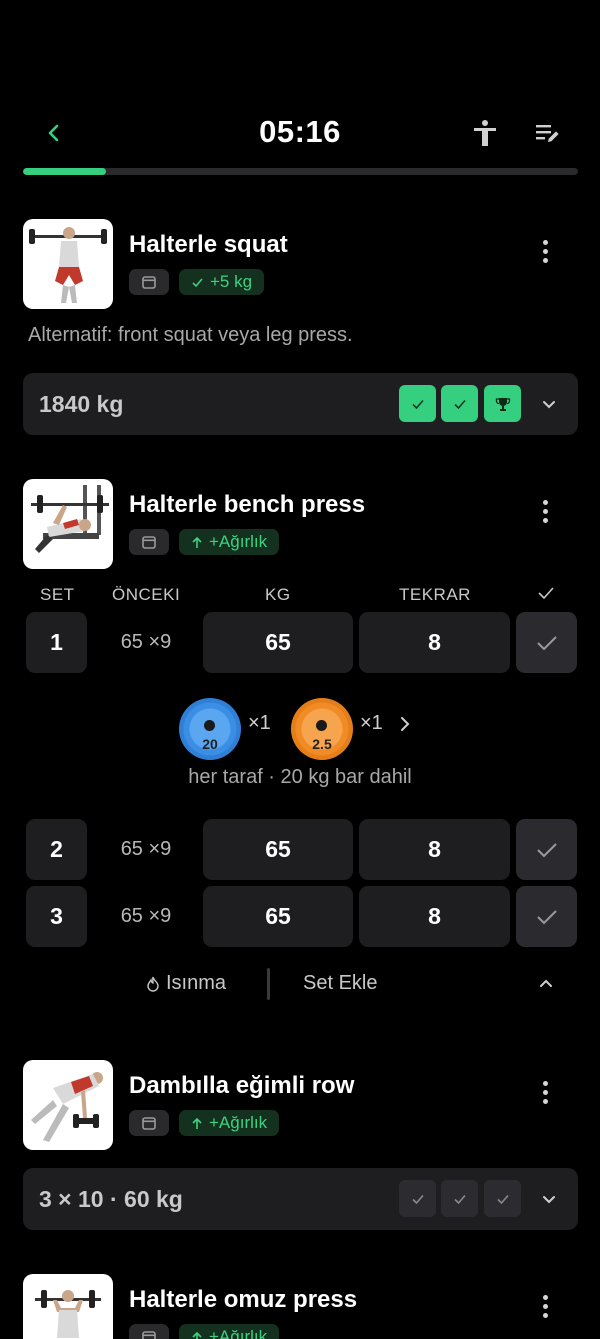  What do you see at coordinates (300, 1106) in the screenshot?
I see `exercise-card-row: Dambılla eğimli row +Ağırlık` at bounding box center [300, 1106].